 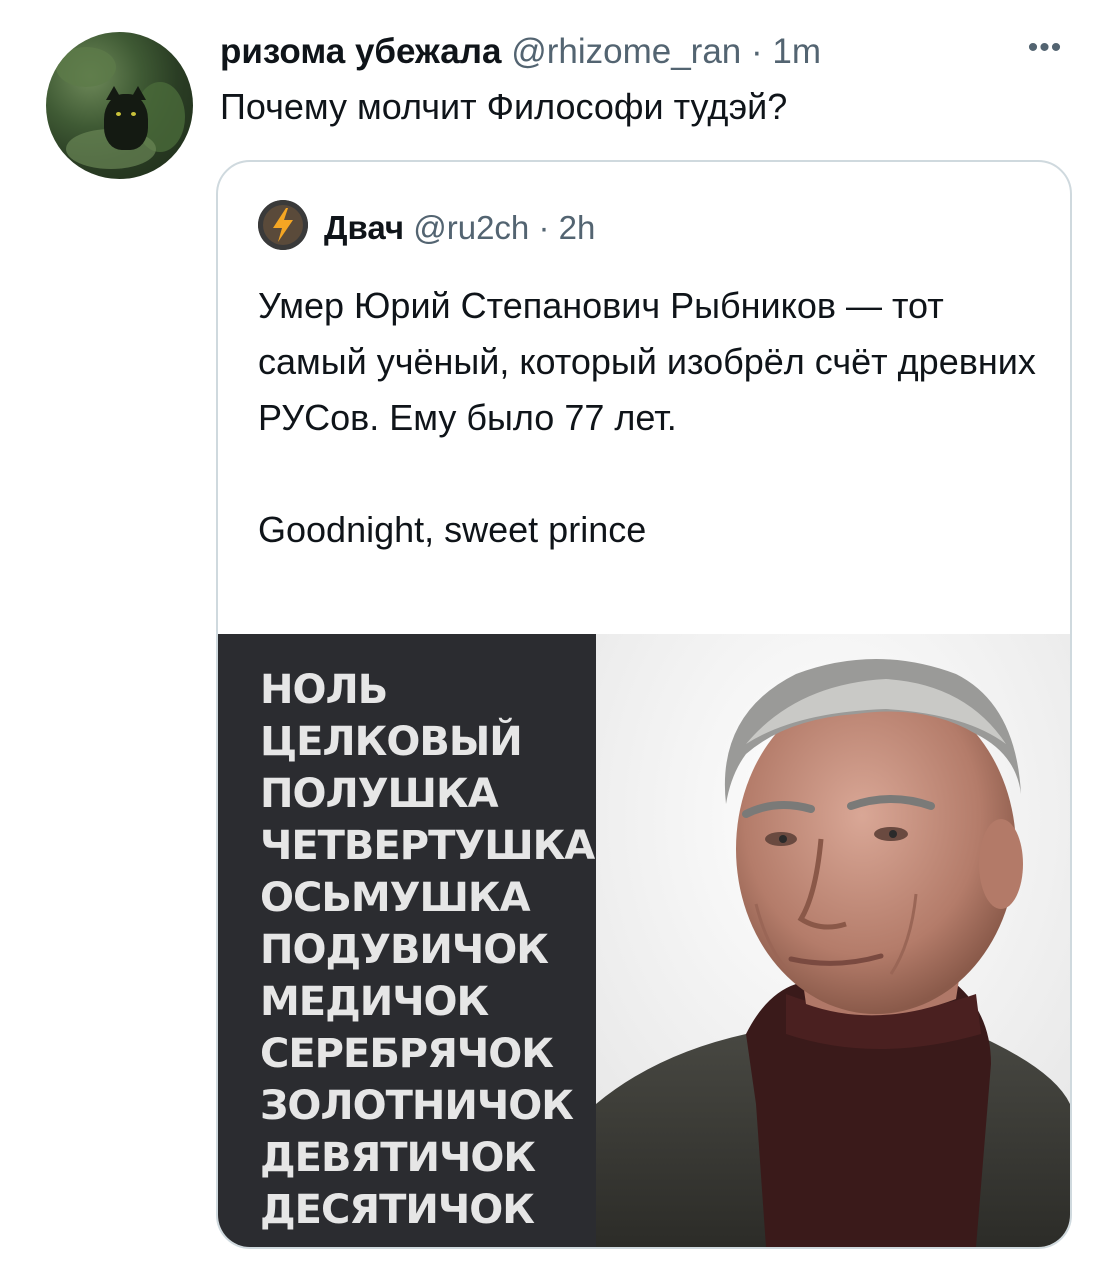 What do you see at coordinates (395, 898) in the screenshot?
I see `counting-word: ОСЬМУШКА` at bounding box center [395, 898].